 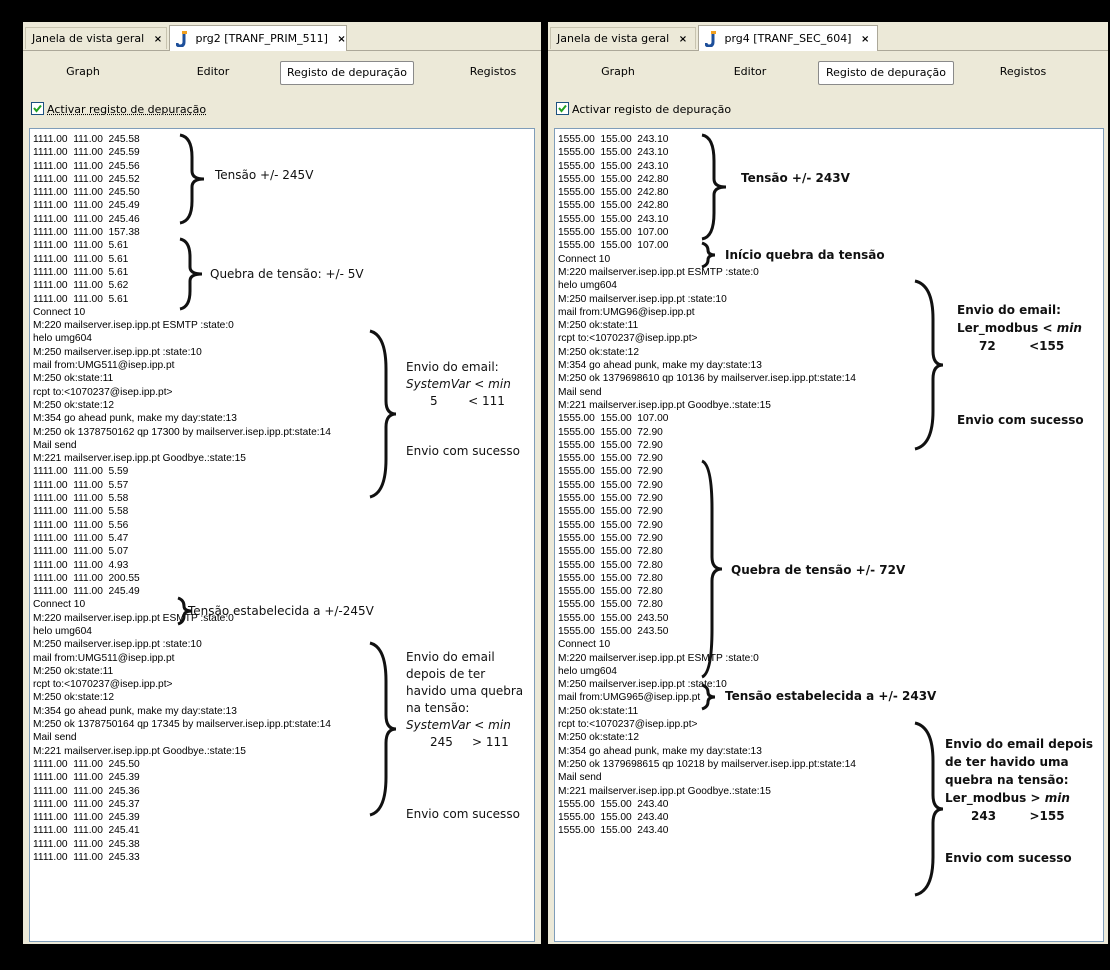 I want to click on annotation-restored: Tensão estabelecida a +/- 243V, so click(x=831, y=696).